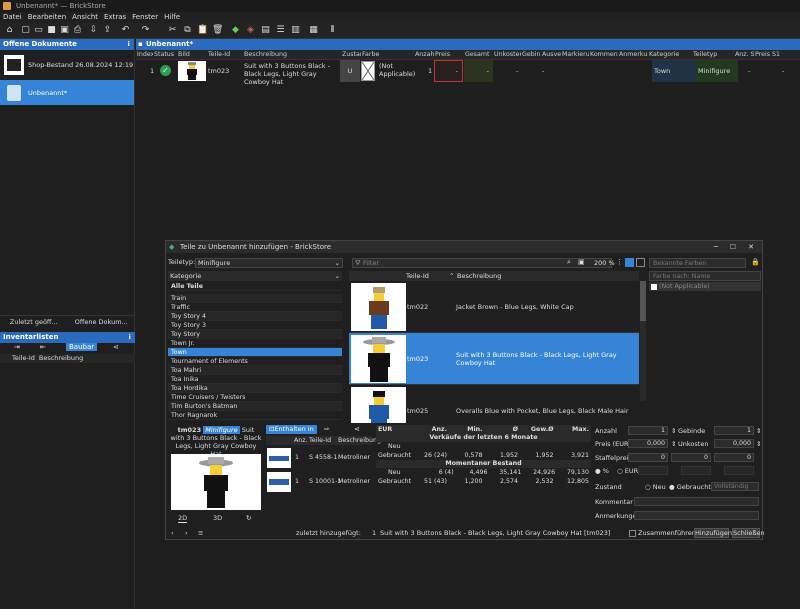  What do you see at coordinates (507, 54) in the screenshot?
I see `col-unkosten: Unkosten` at bounding box center [507, 54].